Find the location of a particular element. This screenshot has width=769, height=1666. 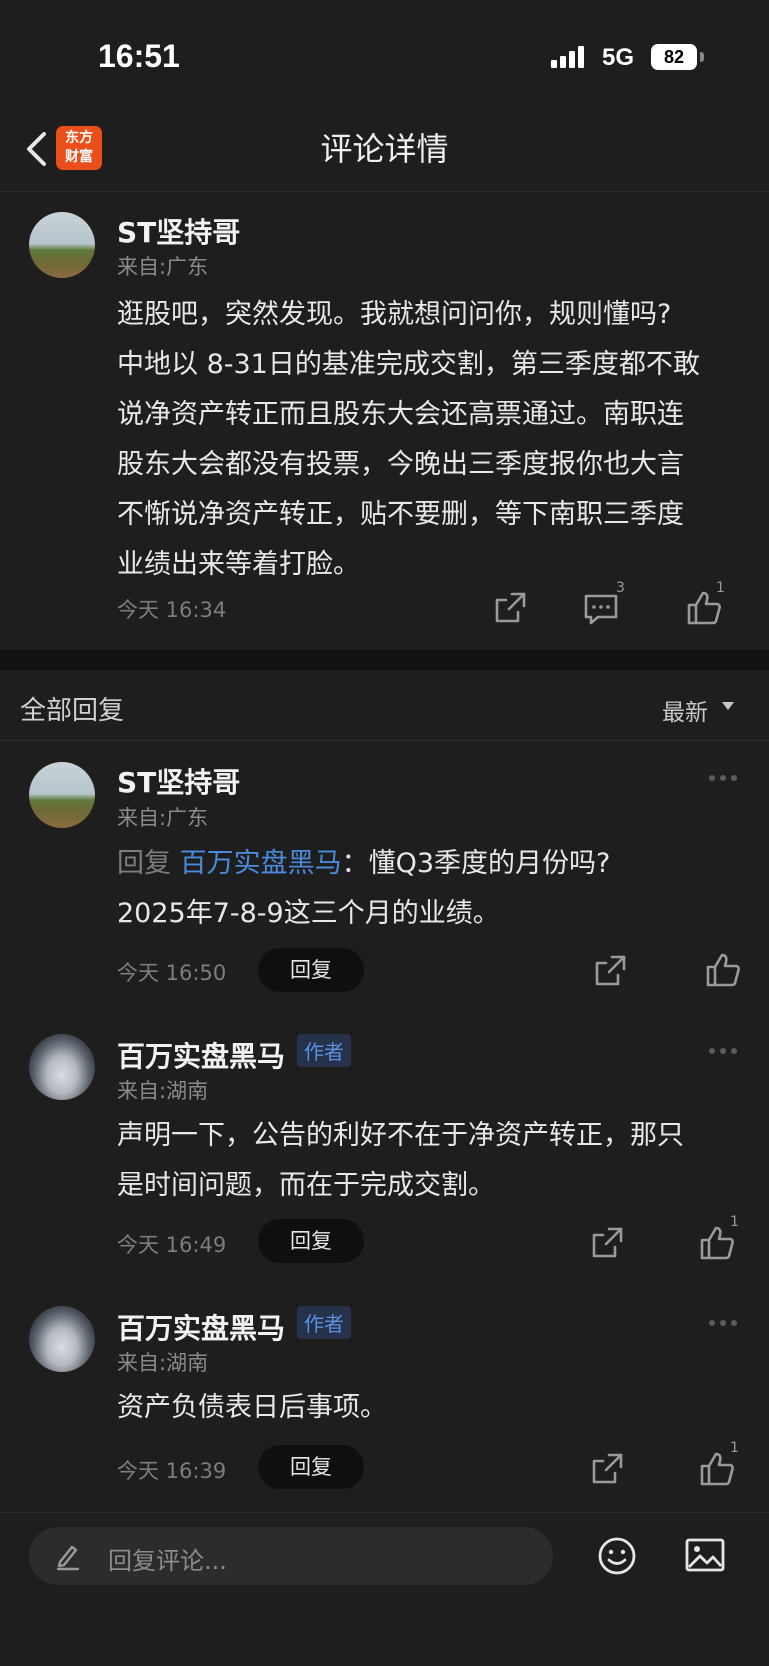

image-icon is located at coordinates (705, 1556).